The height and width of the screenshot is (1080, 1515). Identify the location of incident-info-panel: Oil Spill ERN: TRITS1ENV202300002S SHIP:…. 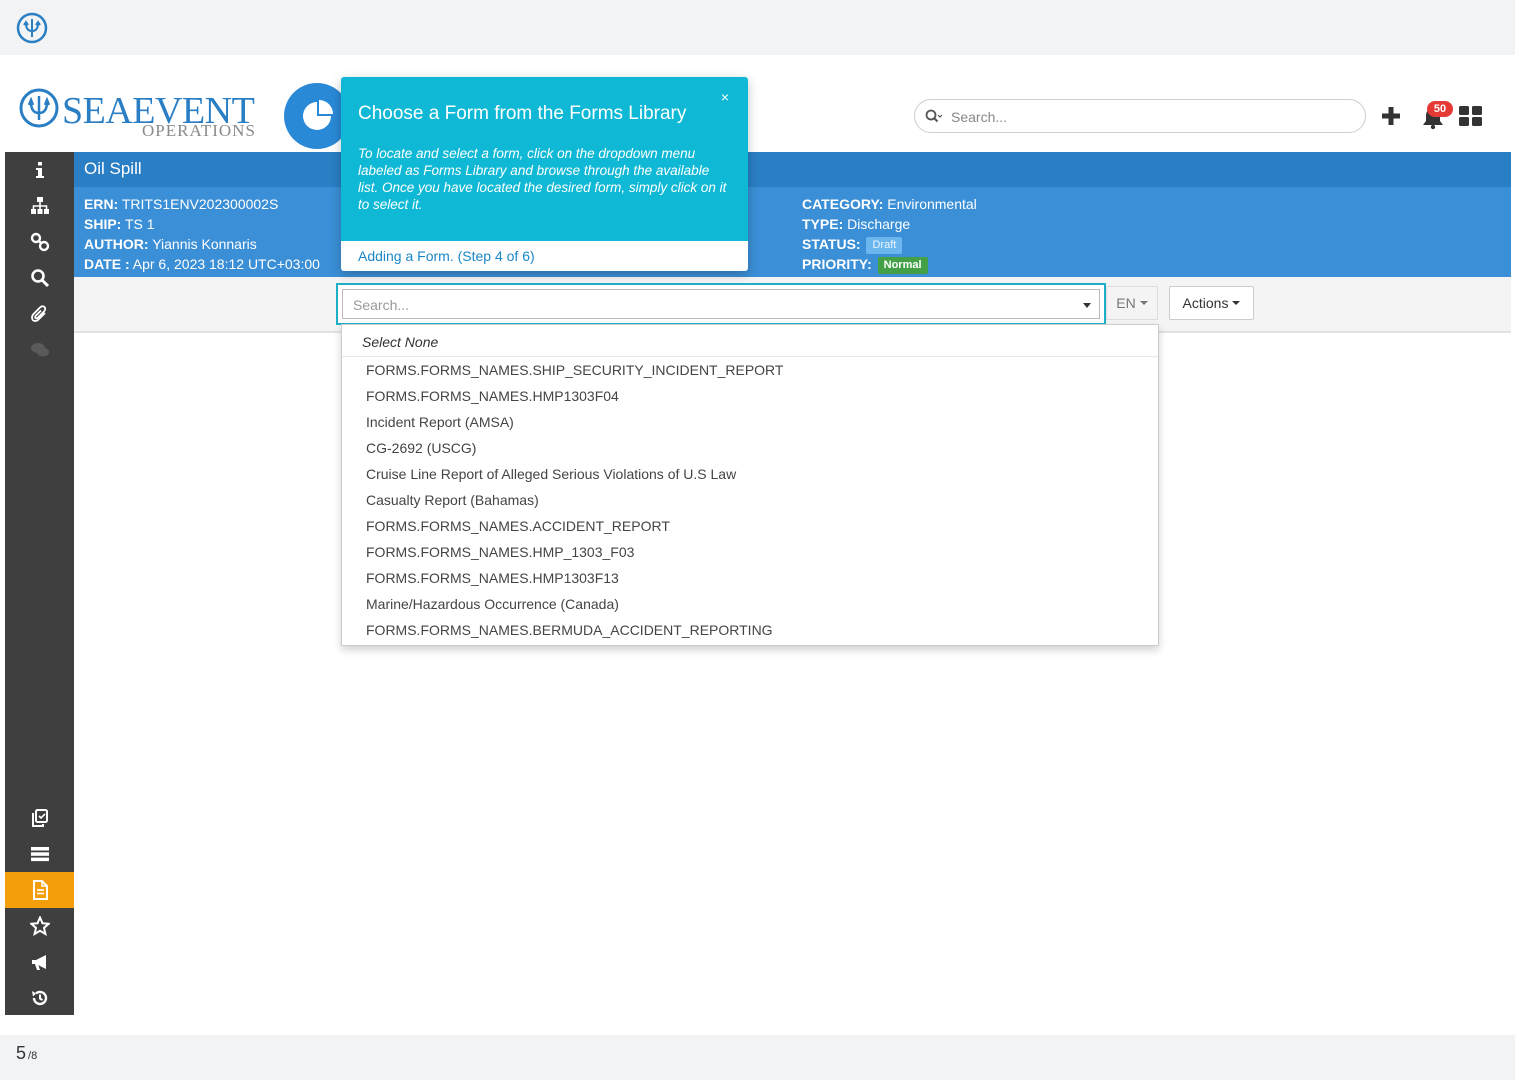
(792, 214).